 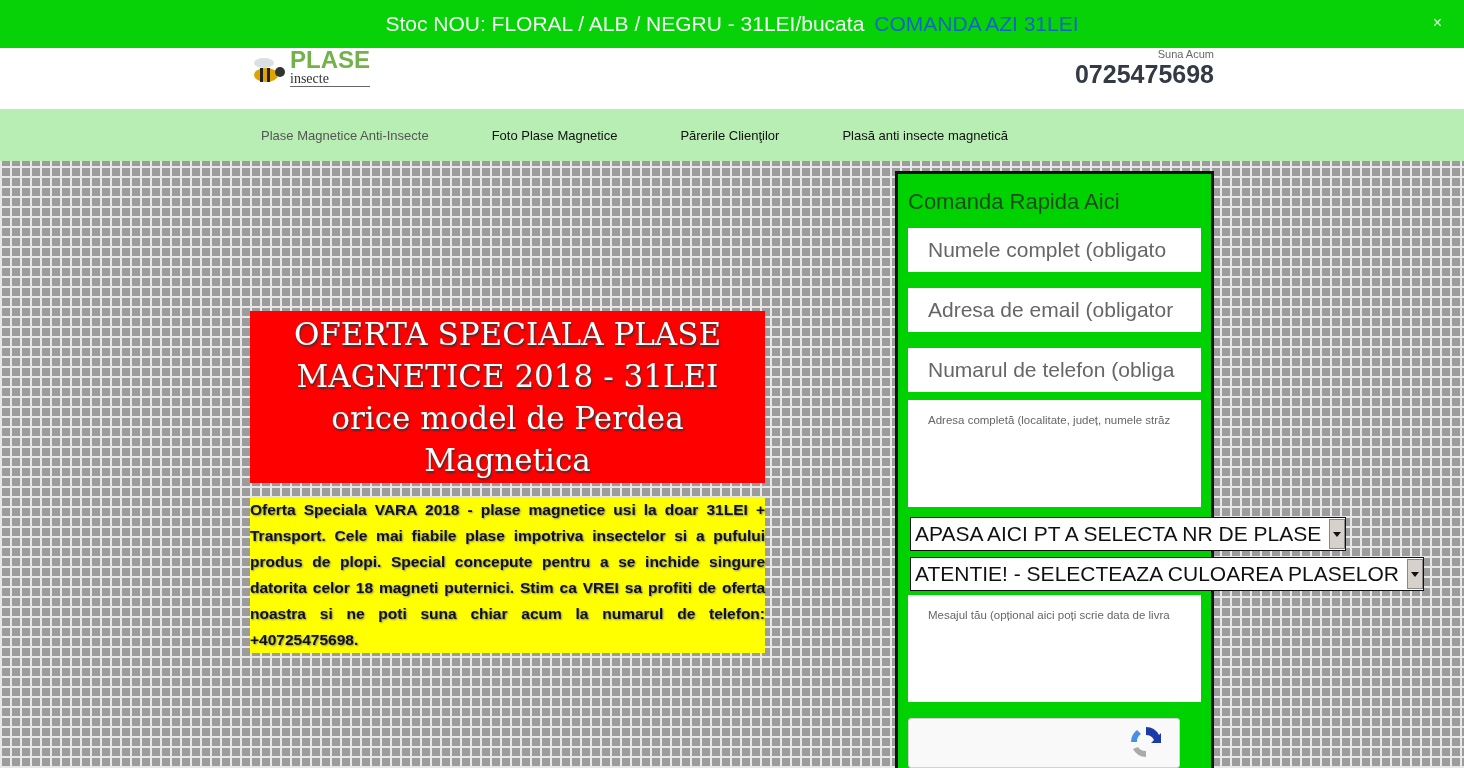 I want to click on select-field: ATENTIE! - SELECTEAZA CULOAREA PLASELOR, so click(x=1167, y=574).